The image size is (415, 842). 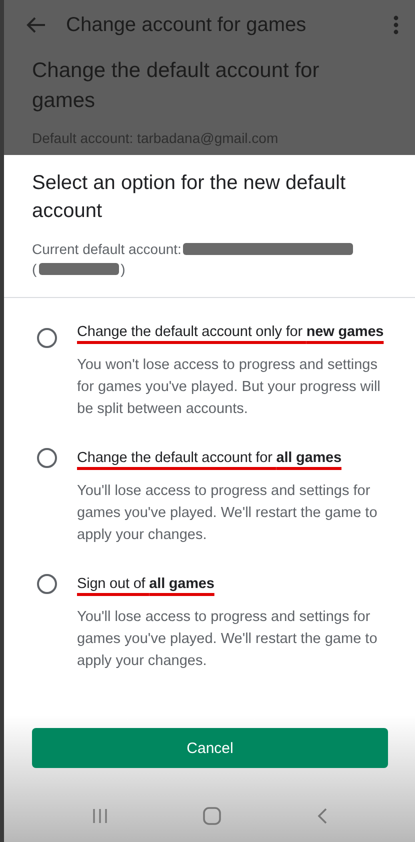 I want to click on menu-icon, so click(x=396, y=25).